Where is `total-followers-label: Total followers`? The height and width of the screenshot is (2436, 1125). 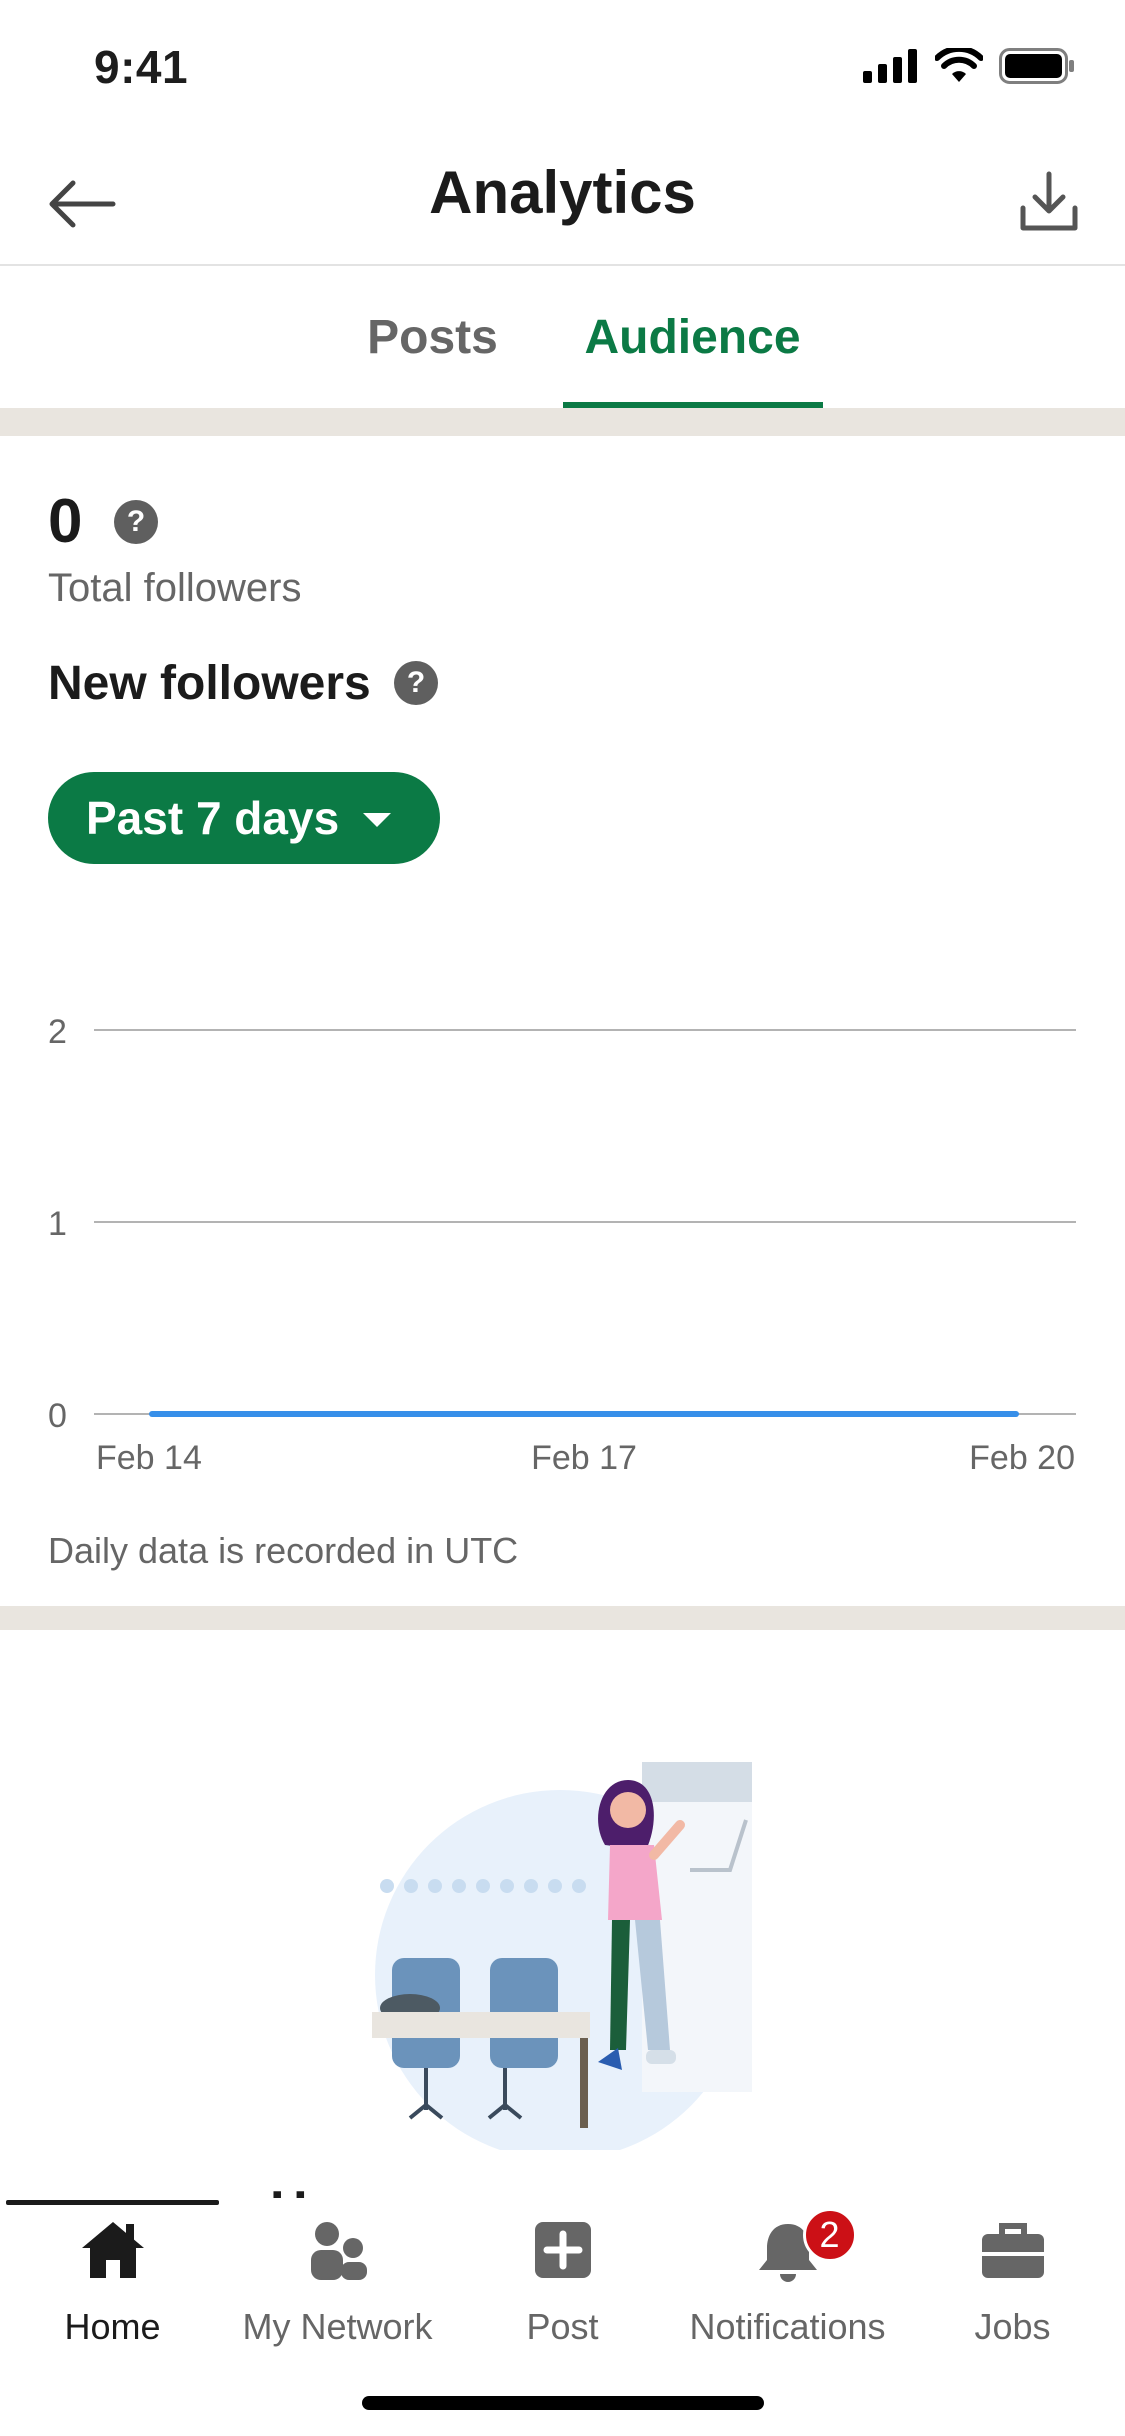
total-followers-label: Total followers is located at coordinates (175, 588).